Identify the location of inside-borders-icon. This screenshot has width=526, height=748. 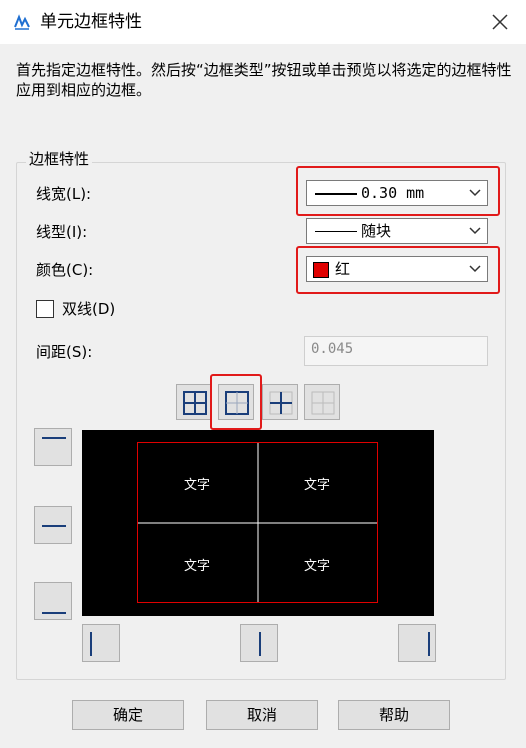
(281, 403).